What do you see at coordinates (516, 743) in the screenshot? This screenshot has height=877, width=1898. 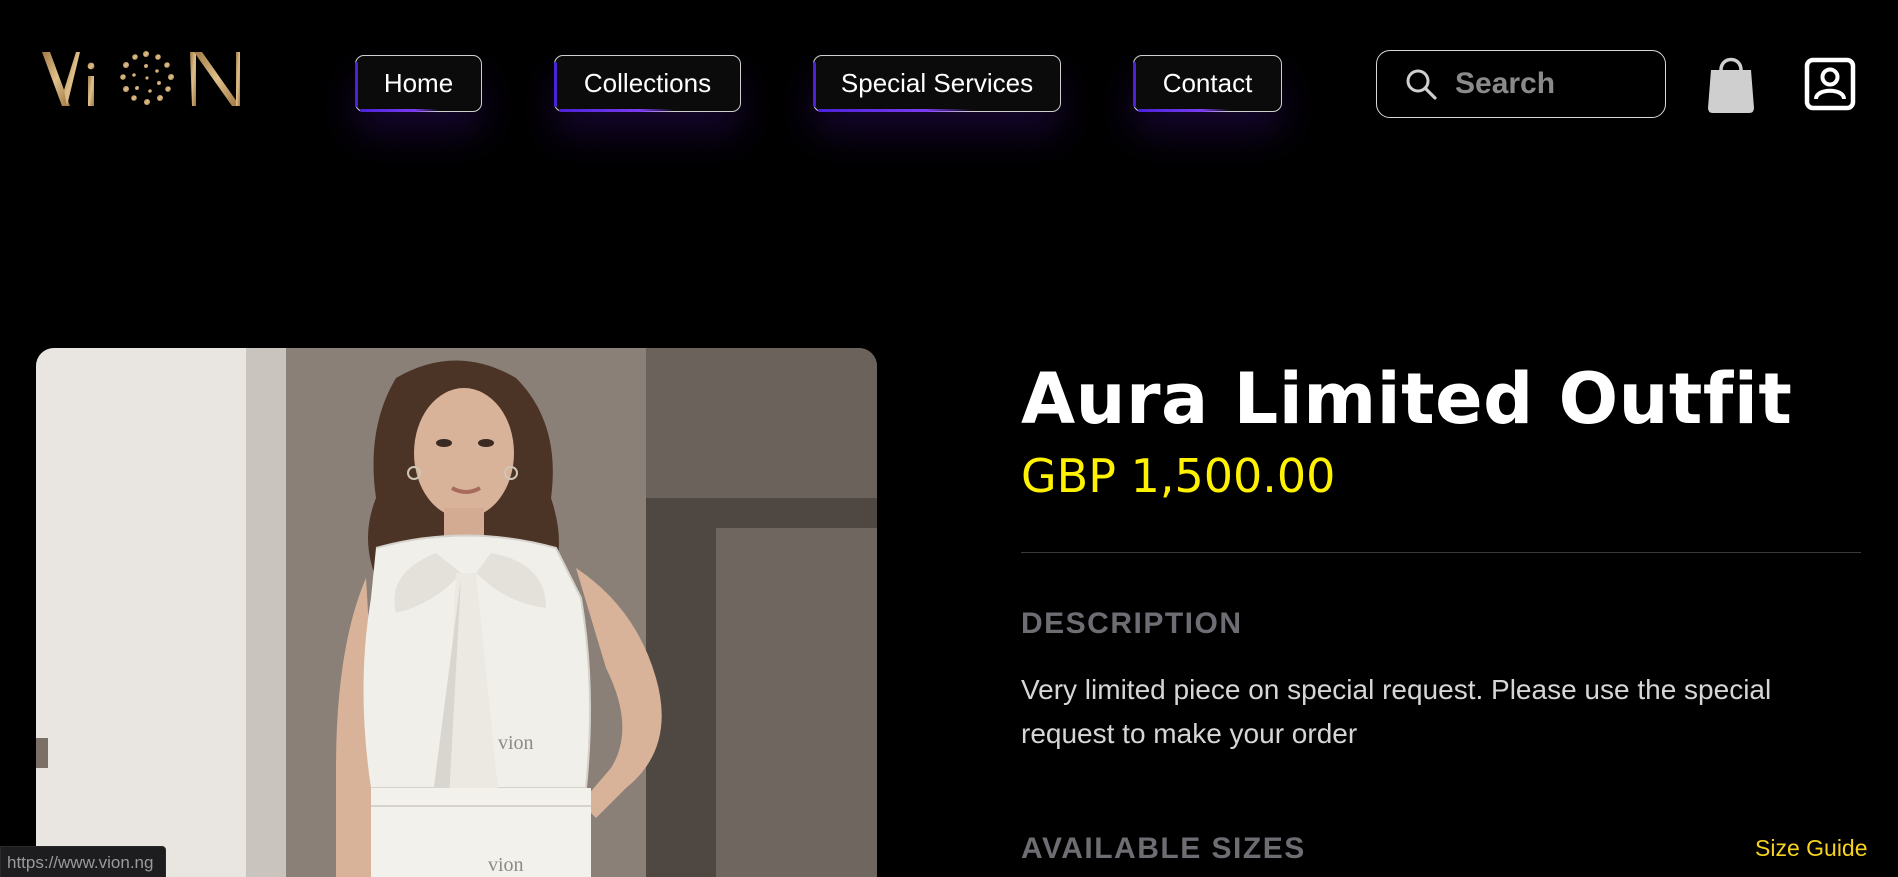 I see `image-watermark-top: vion` at bounding box center [516, 743].